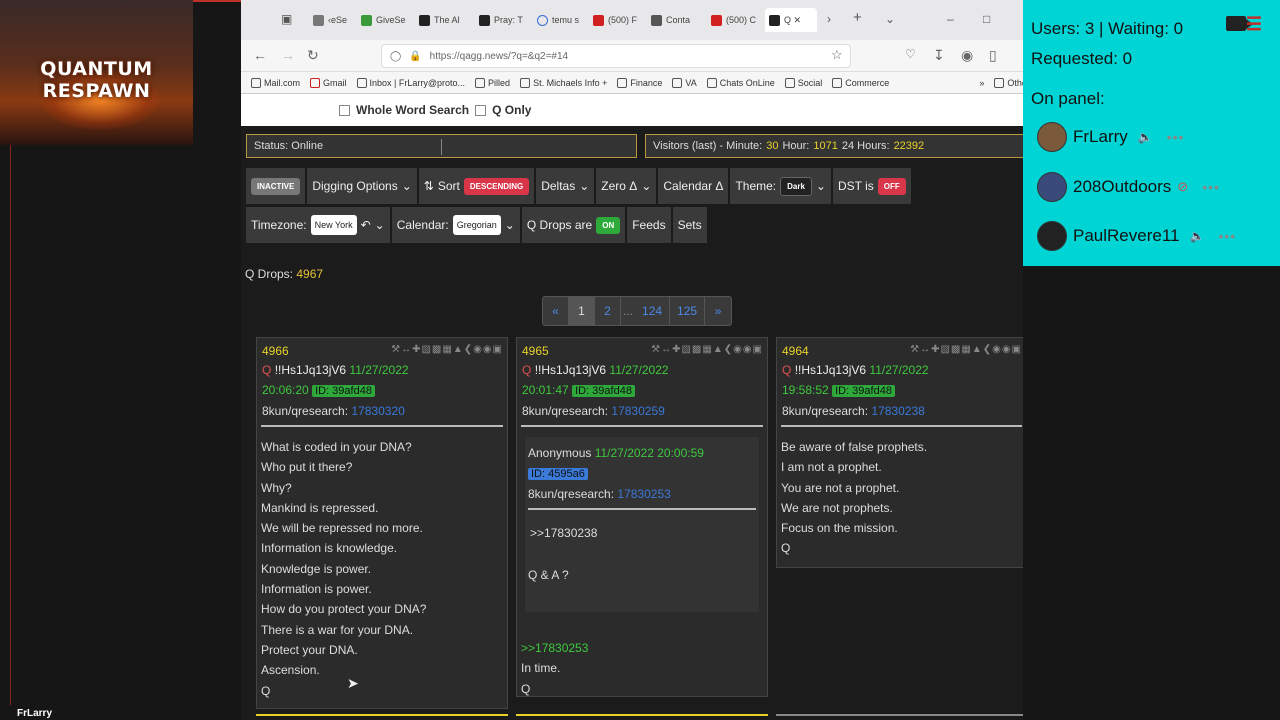 The image size is (1280, 720). I want to click on tab-overview-icon: ▣, so click(286, 19).